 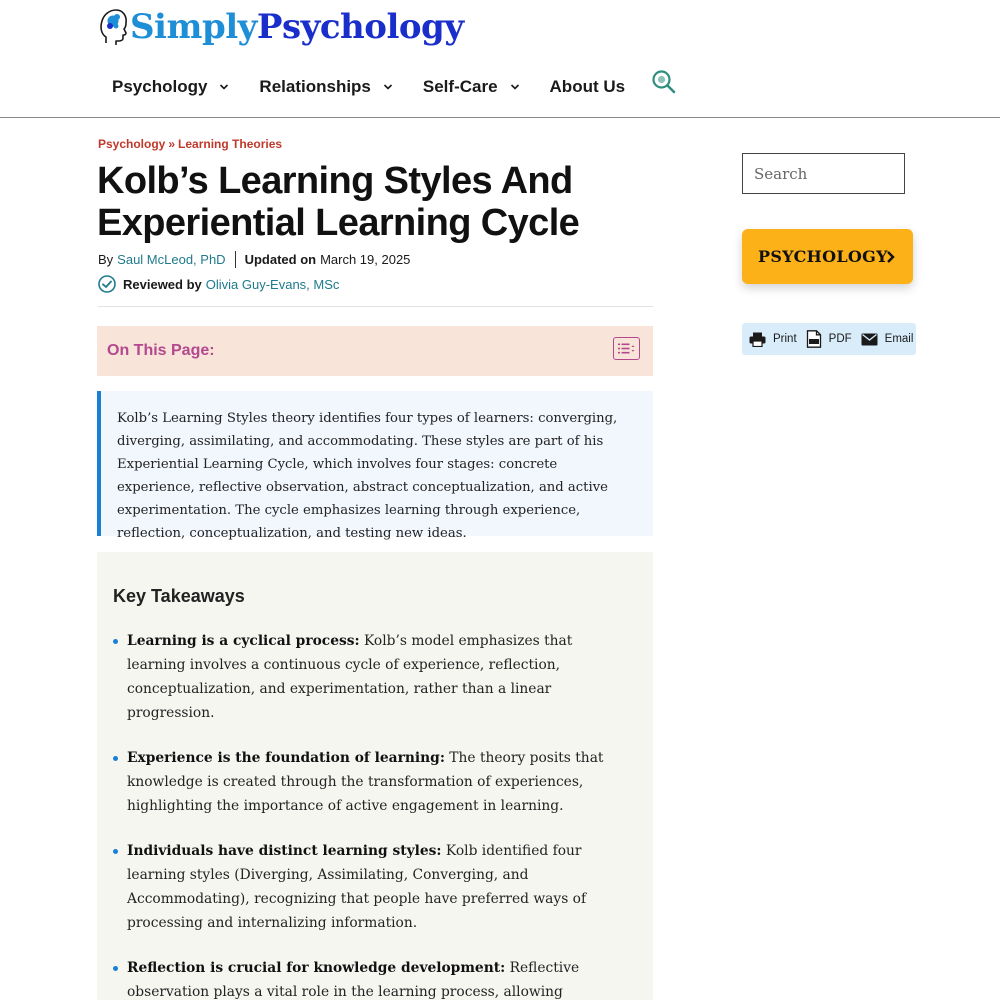 I want to click on logo-psychology: Psychology, so click(x=360, y=27).